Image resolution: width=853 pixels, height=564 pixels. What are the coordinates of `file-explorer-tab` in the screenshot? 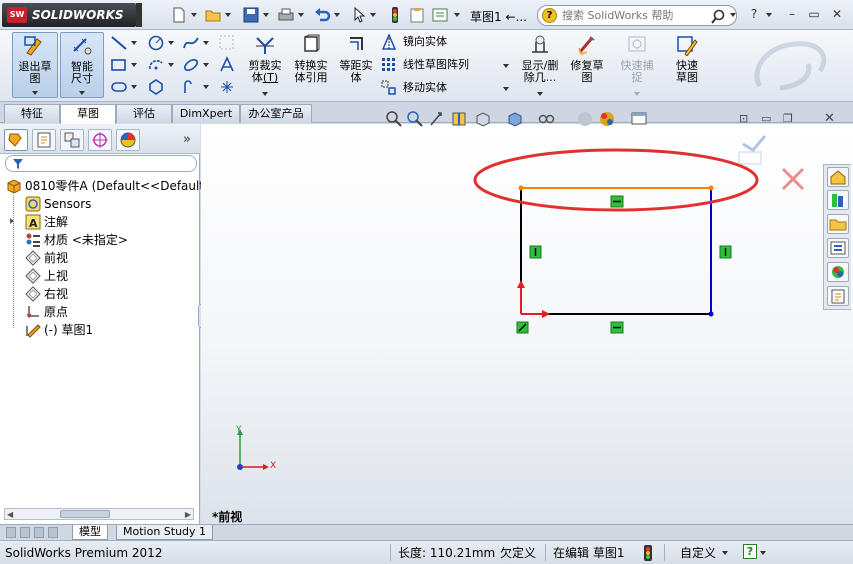 It's located at (838, 224).